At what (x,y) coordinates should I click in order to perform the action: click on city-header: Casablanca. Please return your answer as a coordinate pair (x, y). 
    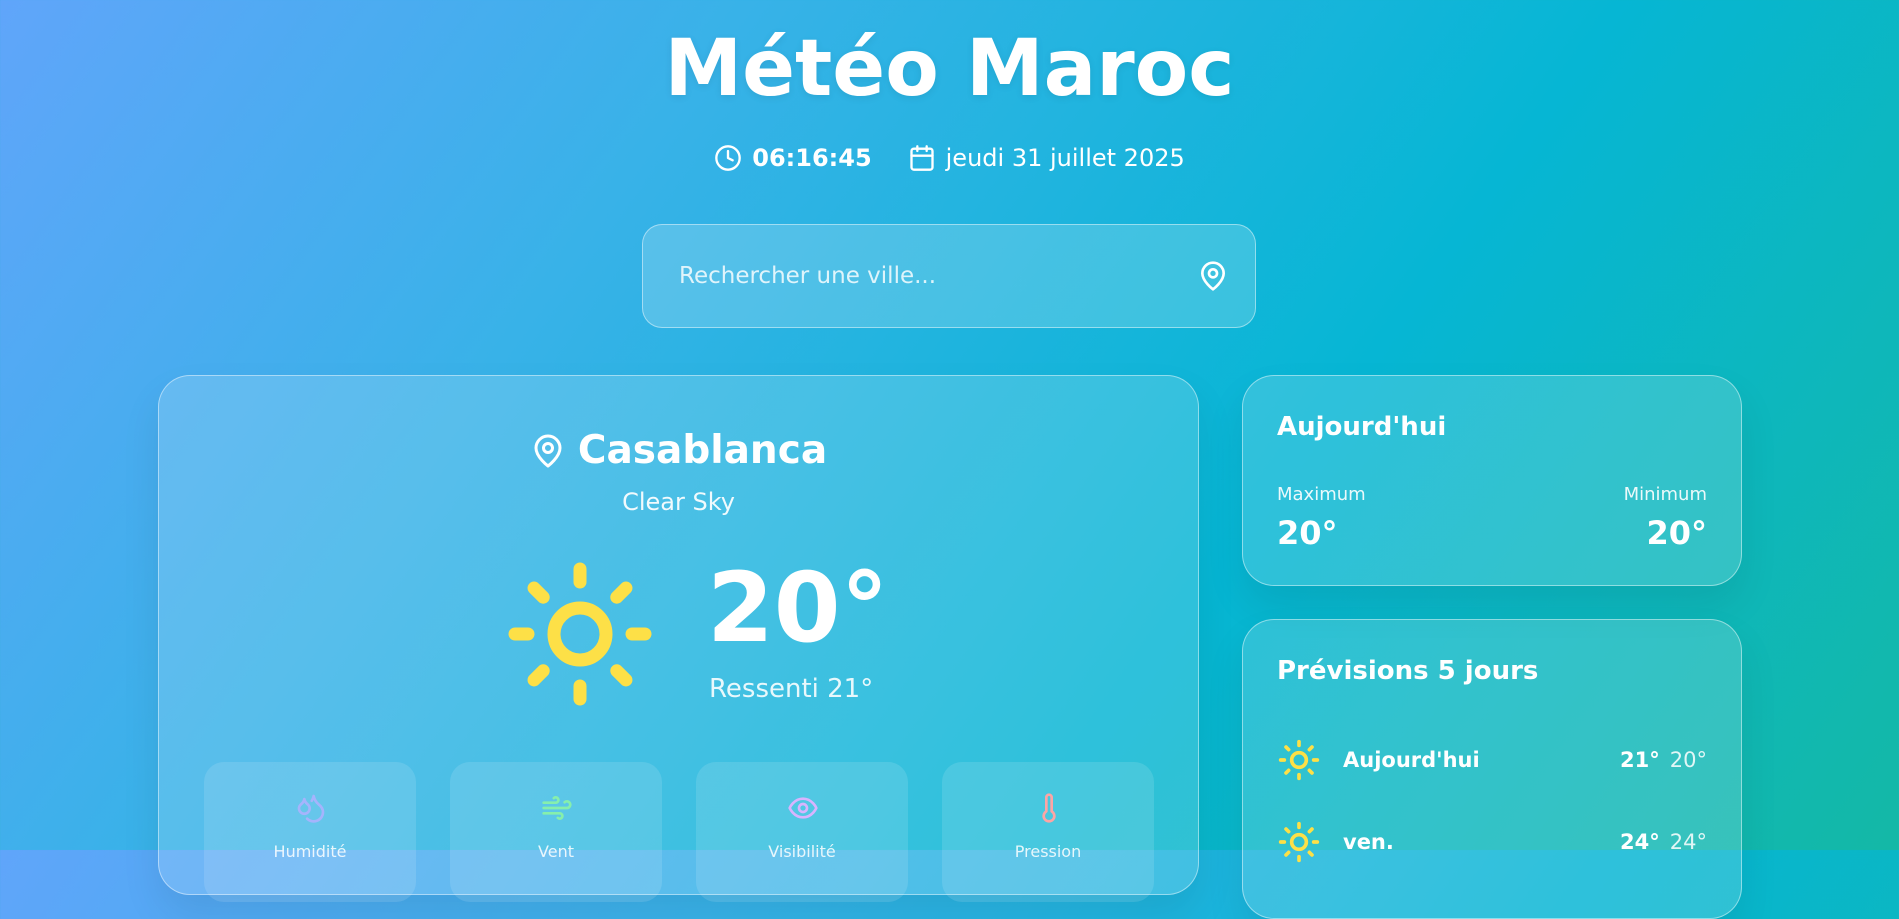
    Looking at the image, I should click on (678, 450).